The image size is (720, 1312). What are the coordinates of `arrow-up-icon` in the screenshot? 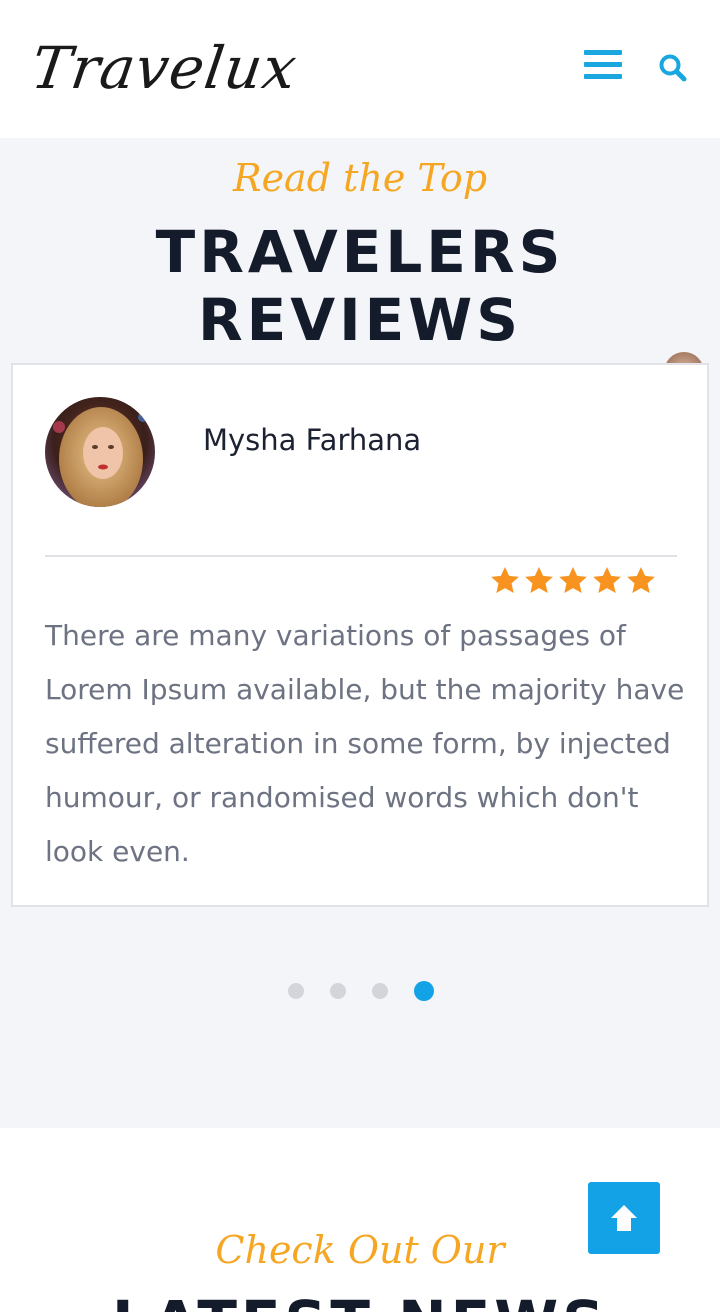 It's located at (624, 1218).